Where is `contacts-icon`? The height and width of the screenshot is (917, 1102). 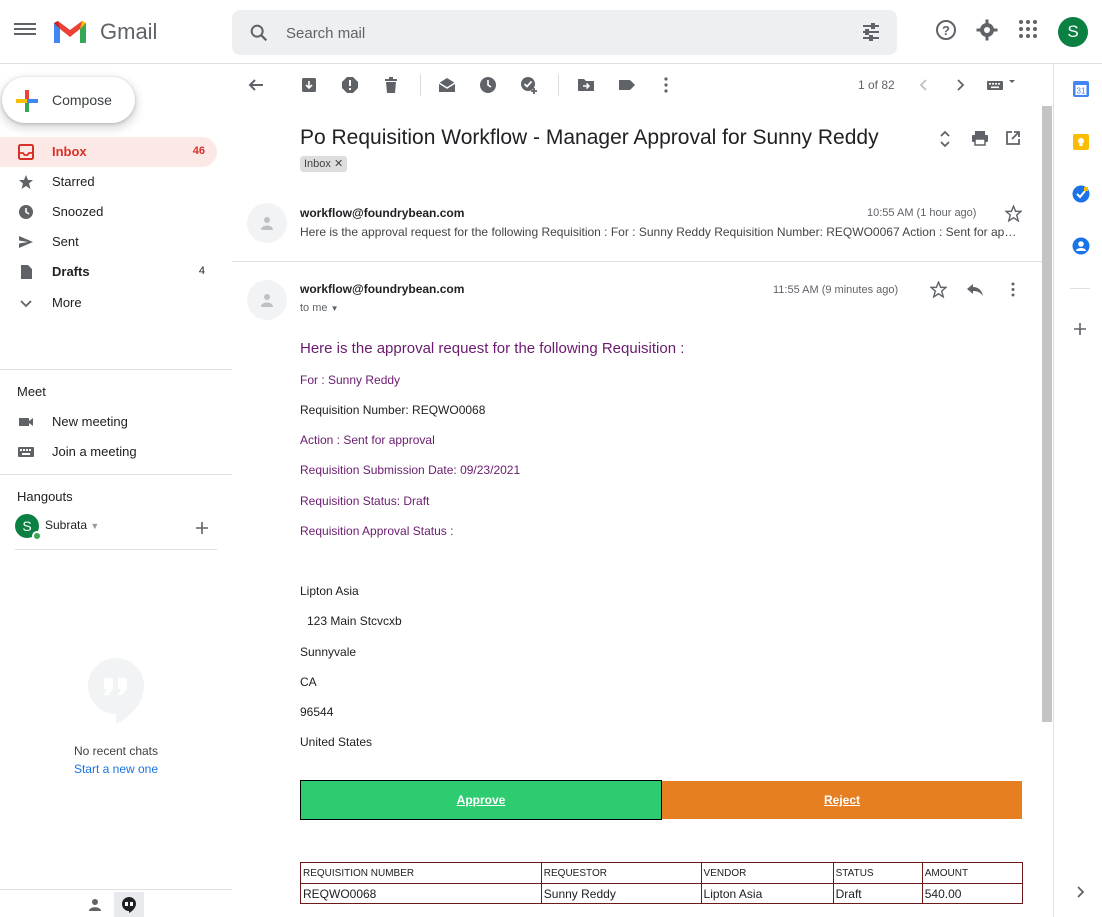
contacts-icon is located at coordinates (1081, 246).